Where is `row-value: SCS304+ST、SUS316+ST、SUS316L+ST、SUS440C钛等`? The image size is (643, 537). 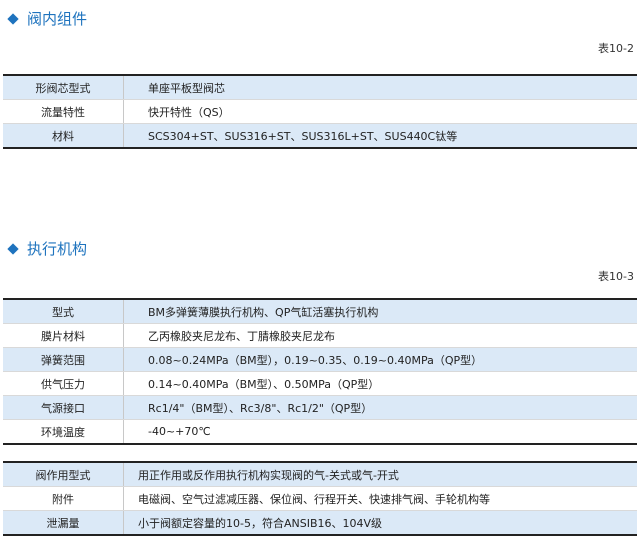 row-value: SCS304+ST、SUS316+ST、SUS316L+ST、SUS440C钛等 is located at coordinates (380, 136).